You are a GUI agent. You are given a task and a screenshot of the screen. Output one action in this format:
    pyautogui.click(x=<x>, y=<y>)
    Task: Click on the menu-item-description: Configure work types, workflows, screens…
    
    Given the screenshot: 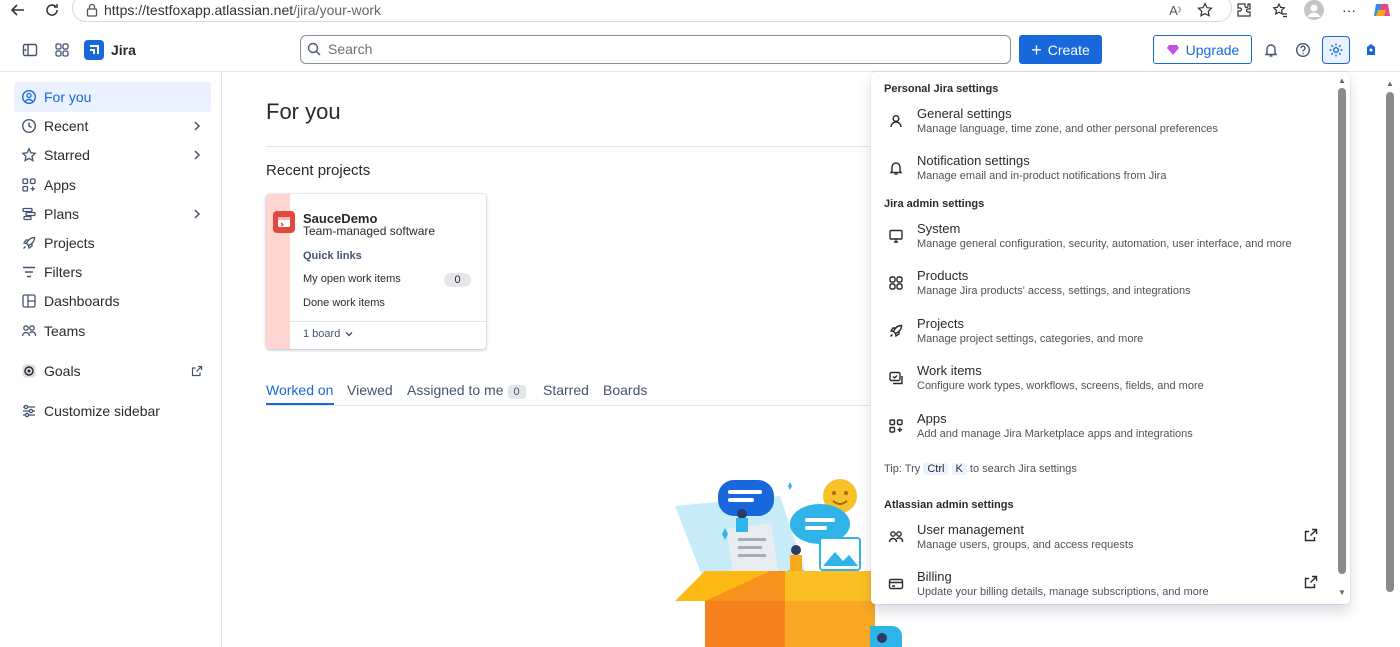 What is the action you would take?
    pyautogui.click(x=1060, y=386)
    